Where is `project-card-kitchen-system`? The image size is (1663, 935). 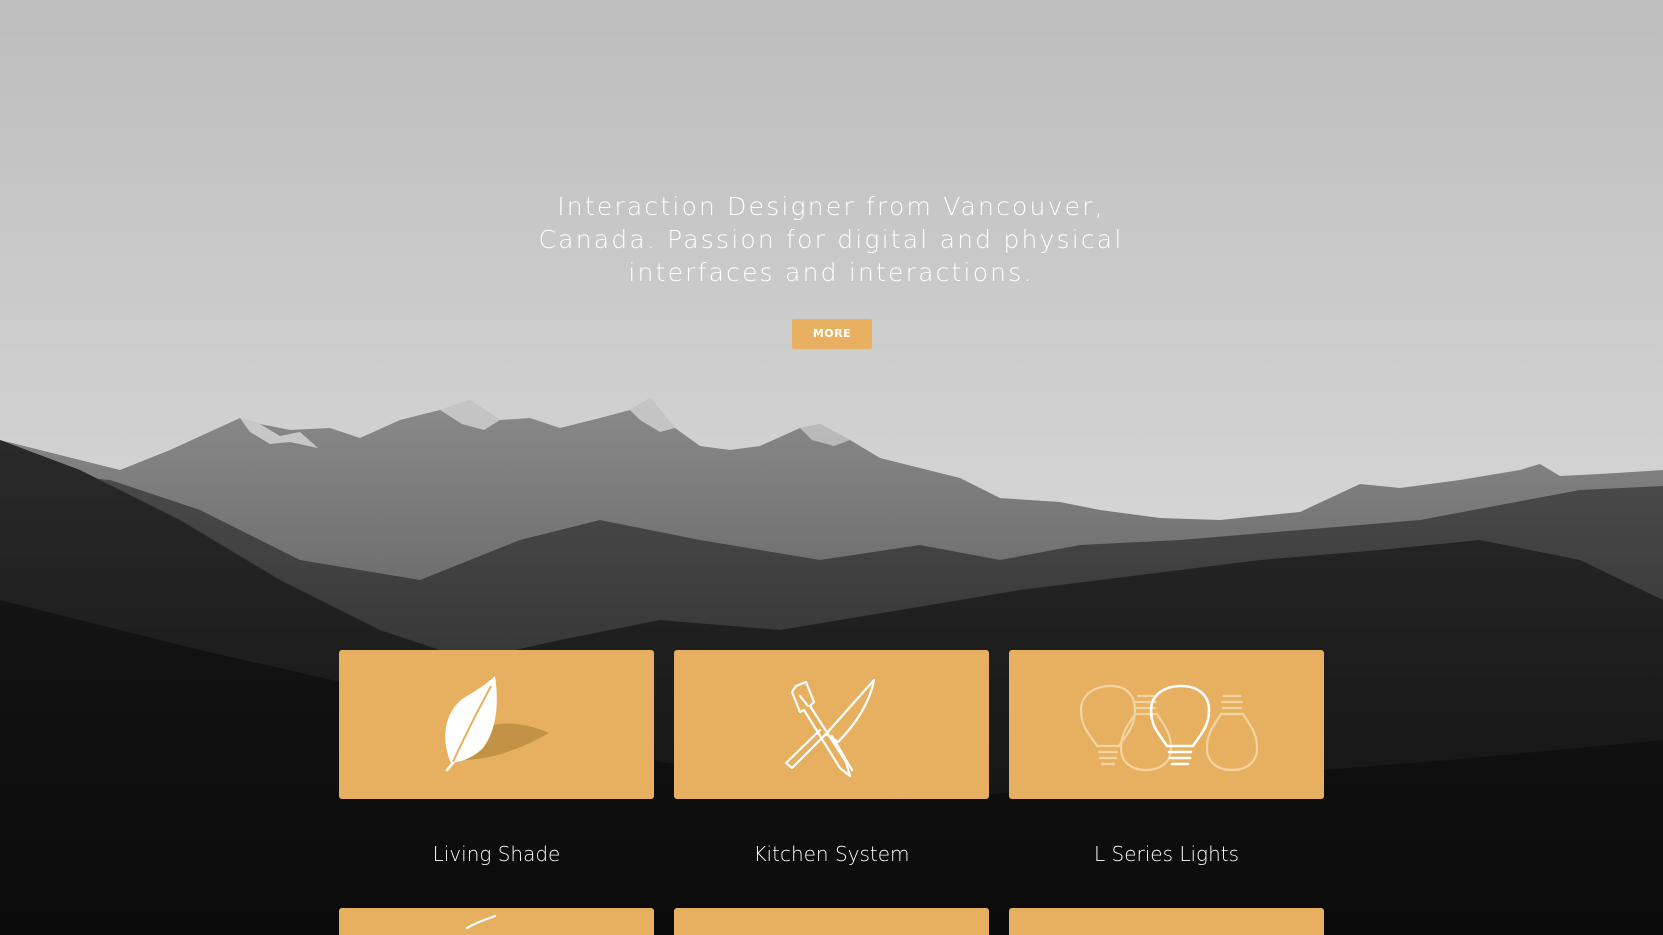
project-card-kitchen-system is located at coordinates (831, 724).